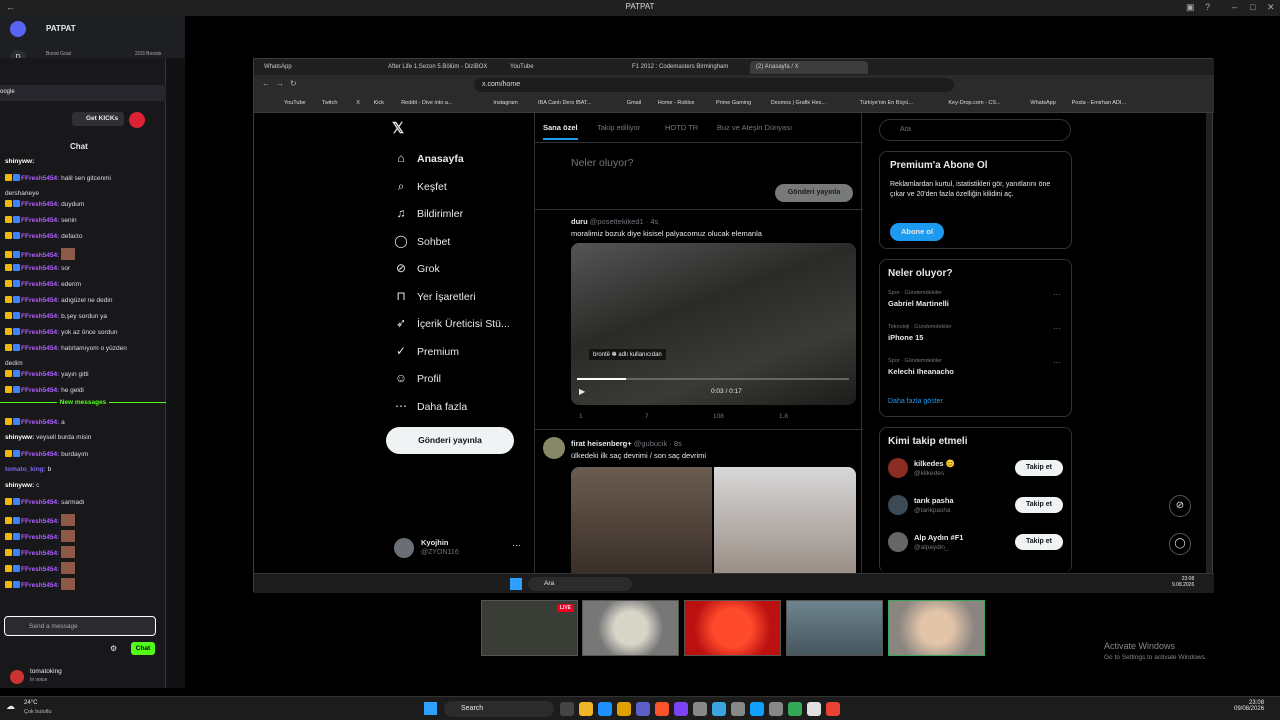 The width and height of the screenshot is (1280, 720). Describe the element at coordinates (450, 440) in the screenshot. I see `post-button: Gönderi yayınla` at that location.